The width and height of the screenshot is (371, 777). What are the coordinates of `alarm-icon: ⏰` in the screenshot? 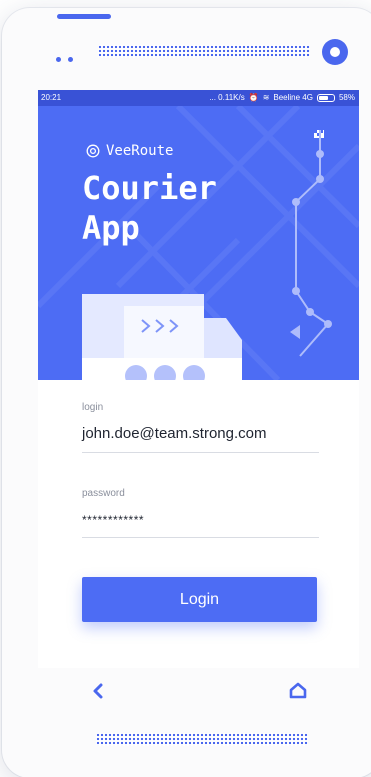 It's located at (253, 97).